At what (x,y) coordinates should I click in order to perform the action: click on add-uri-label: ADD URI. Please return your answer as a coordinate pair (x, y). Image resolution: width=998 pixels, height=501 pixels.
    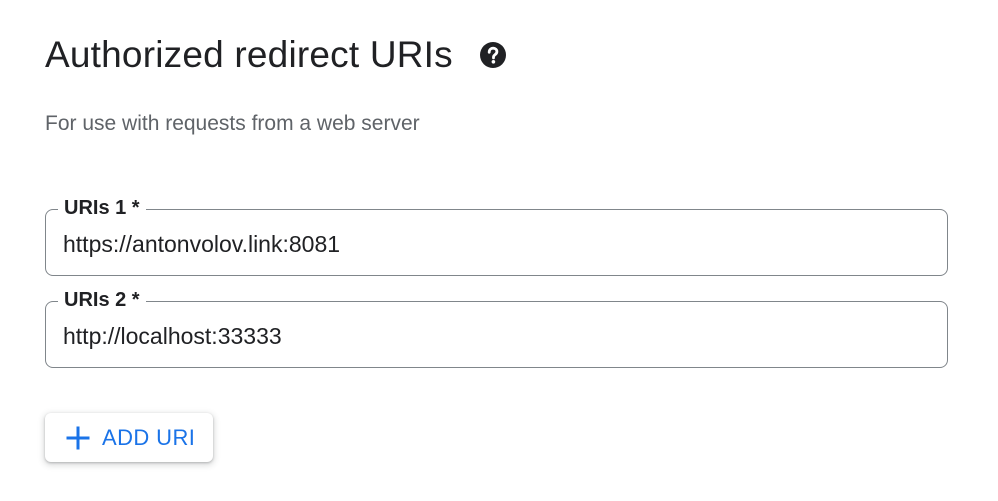
    Looking at the image, I should click on (149, 437).